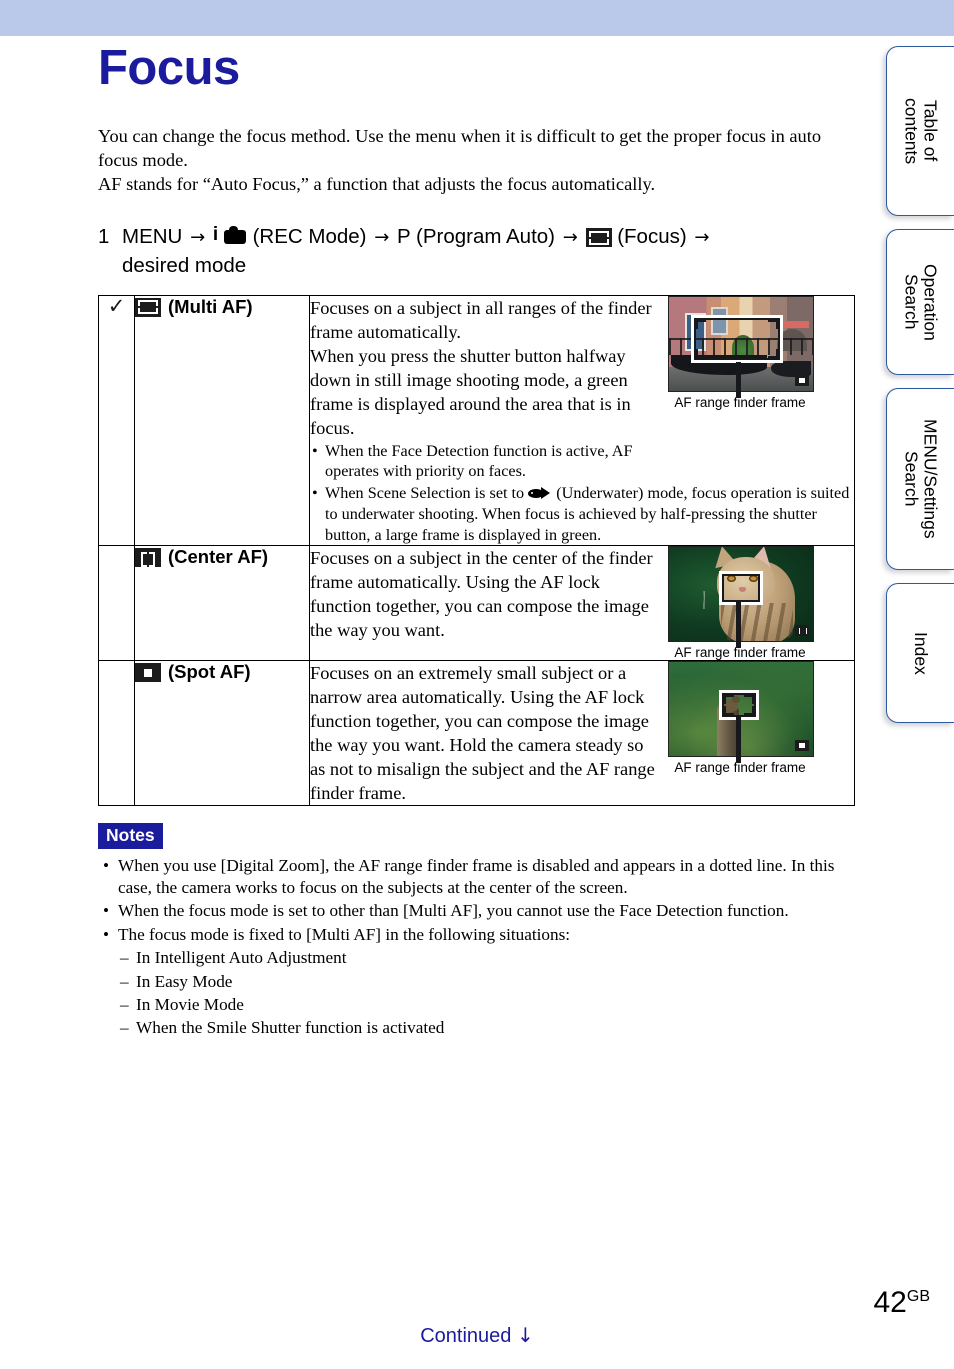 This screenshot has height=1369, width=954. Describe the element at coordinates (116, 420) in the screenshot. I see `default-check-cell: ✓` at that location.